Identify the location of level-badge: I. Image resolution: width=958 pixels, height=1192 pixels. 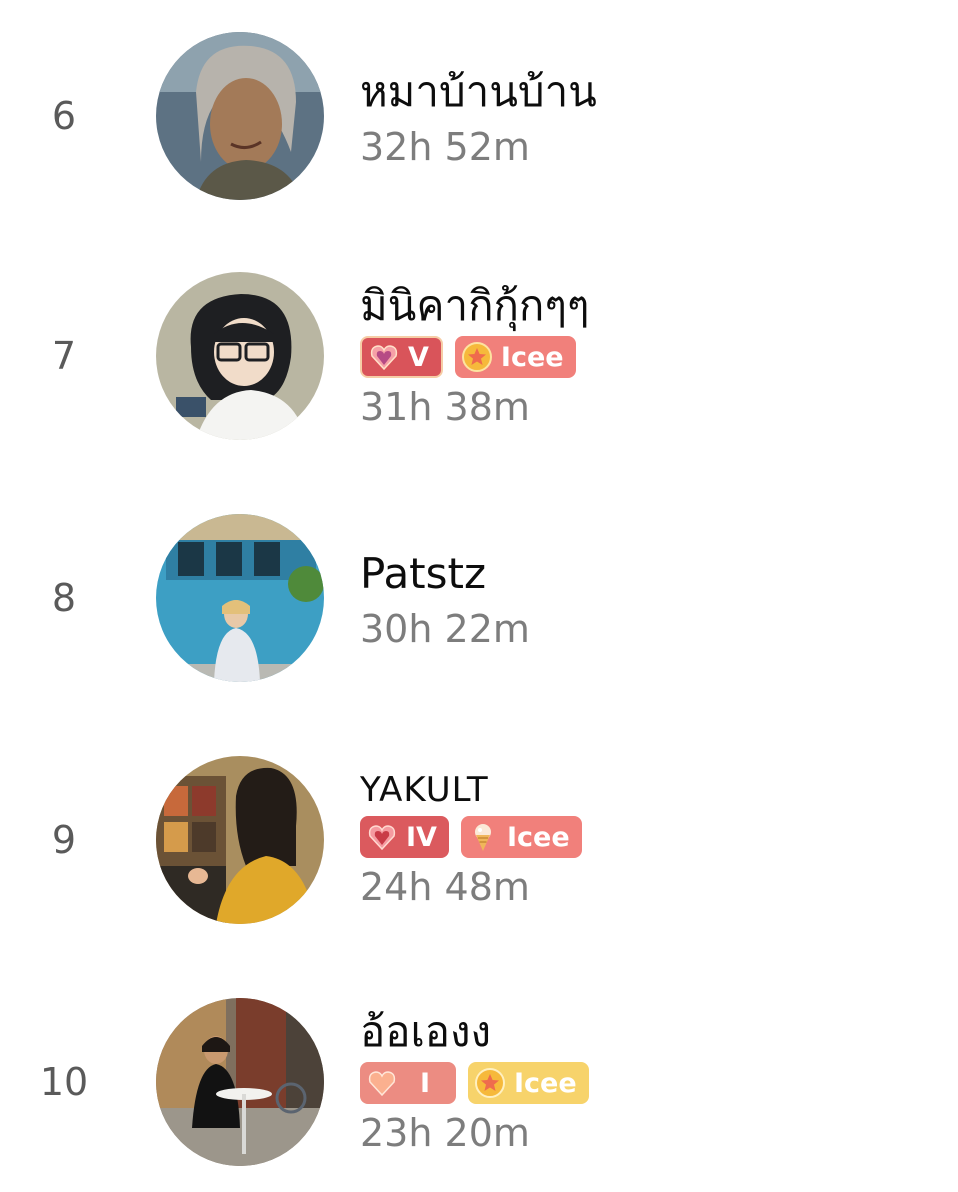
(408, 1083).